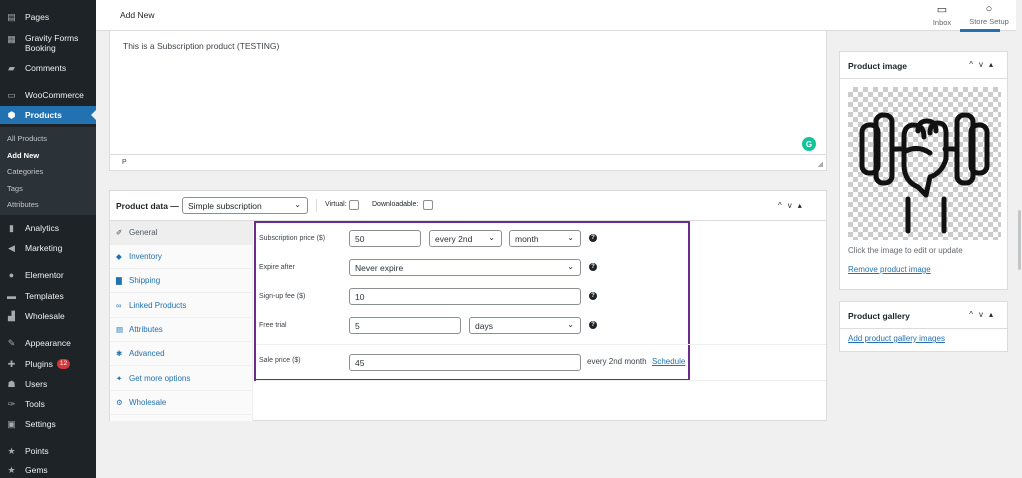 Image resolution: width=1022 pixels, height=478 pixels. Describe the element at coordinates (385, 238) in the screenshot. I see `subscription-price-input: 50` at that location.